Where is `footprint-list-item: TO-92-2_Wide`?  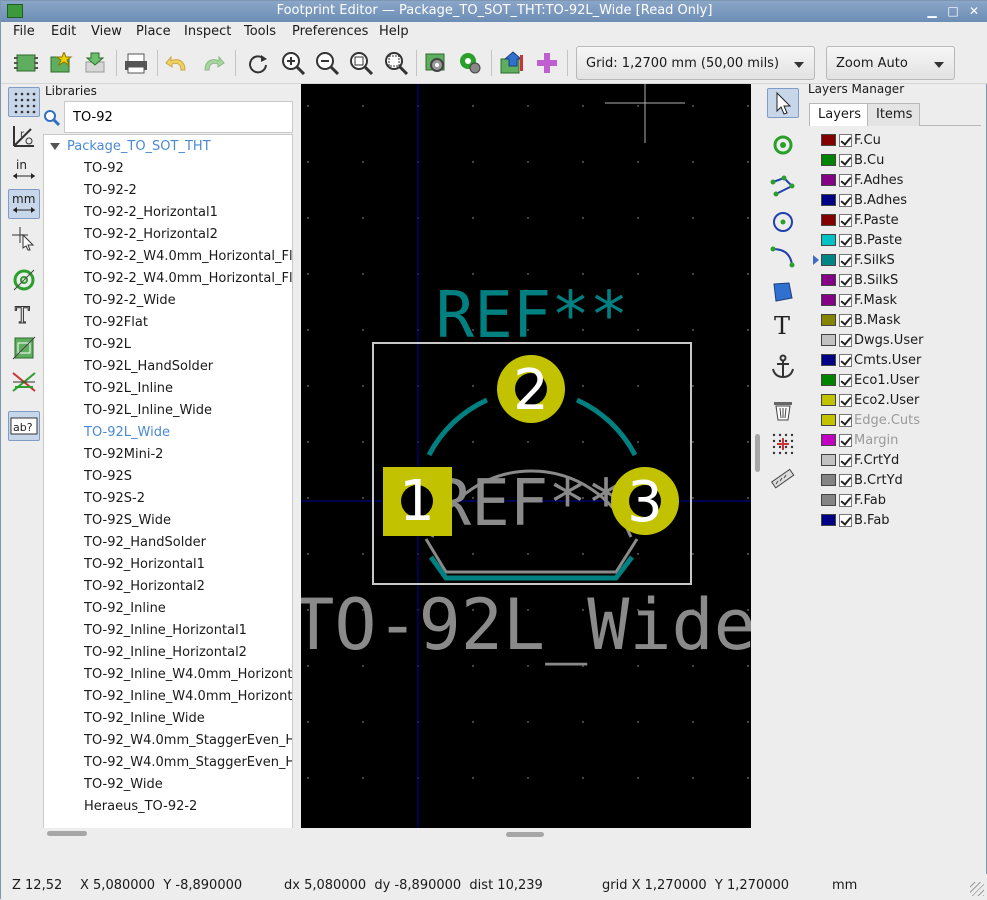 footprint-list-item: TO-92-2_Wide is located at coordinates (130, 301).